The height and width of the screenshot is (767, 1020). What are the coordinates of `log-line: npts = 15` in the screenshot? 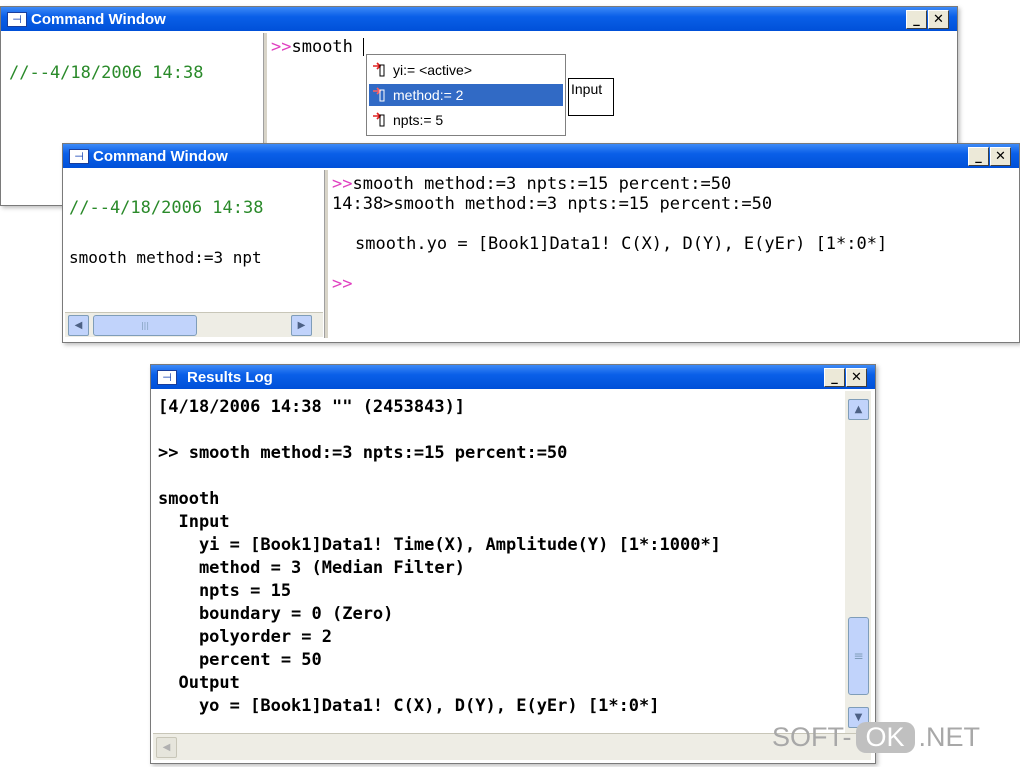 It's located at (225, 591).